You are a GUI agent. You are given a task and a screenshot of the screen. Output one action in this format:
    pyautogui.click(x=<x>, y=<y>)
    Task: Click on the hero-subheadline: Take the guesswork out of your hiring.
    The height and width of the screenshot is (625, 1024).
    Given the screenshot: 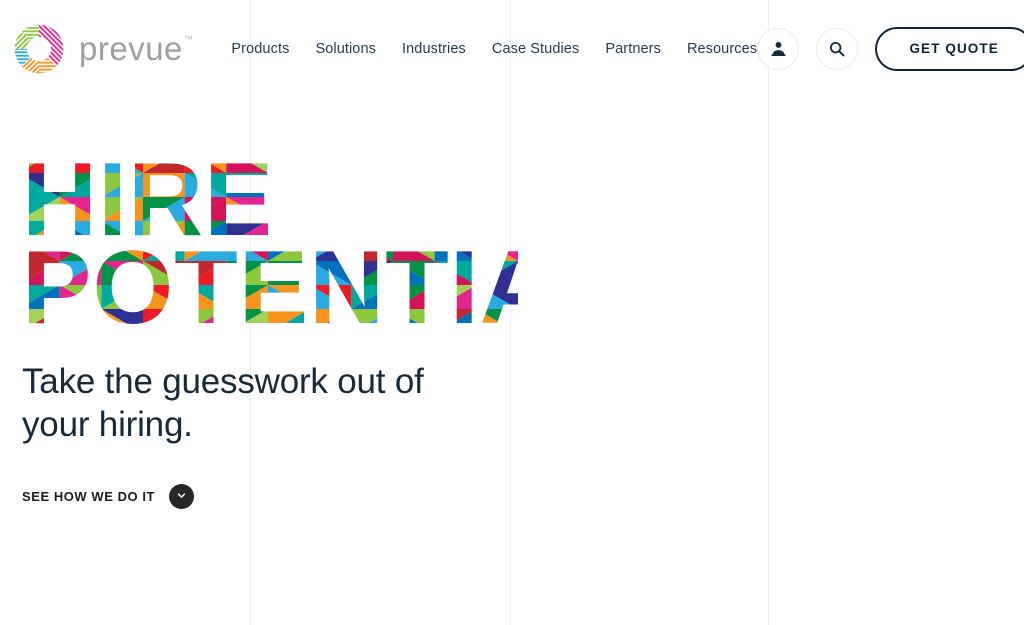 What is the action you would take?
    pyautogui.click(x=282, y=403)
    